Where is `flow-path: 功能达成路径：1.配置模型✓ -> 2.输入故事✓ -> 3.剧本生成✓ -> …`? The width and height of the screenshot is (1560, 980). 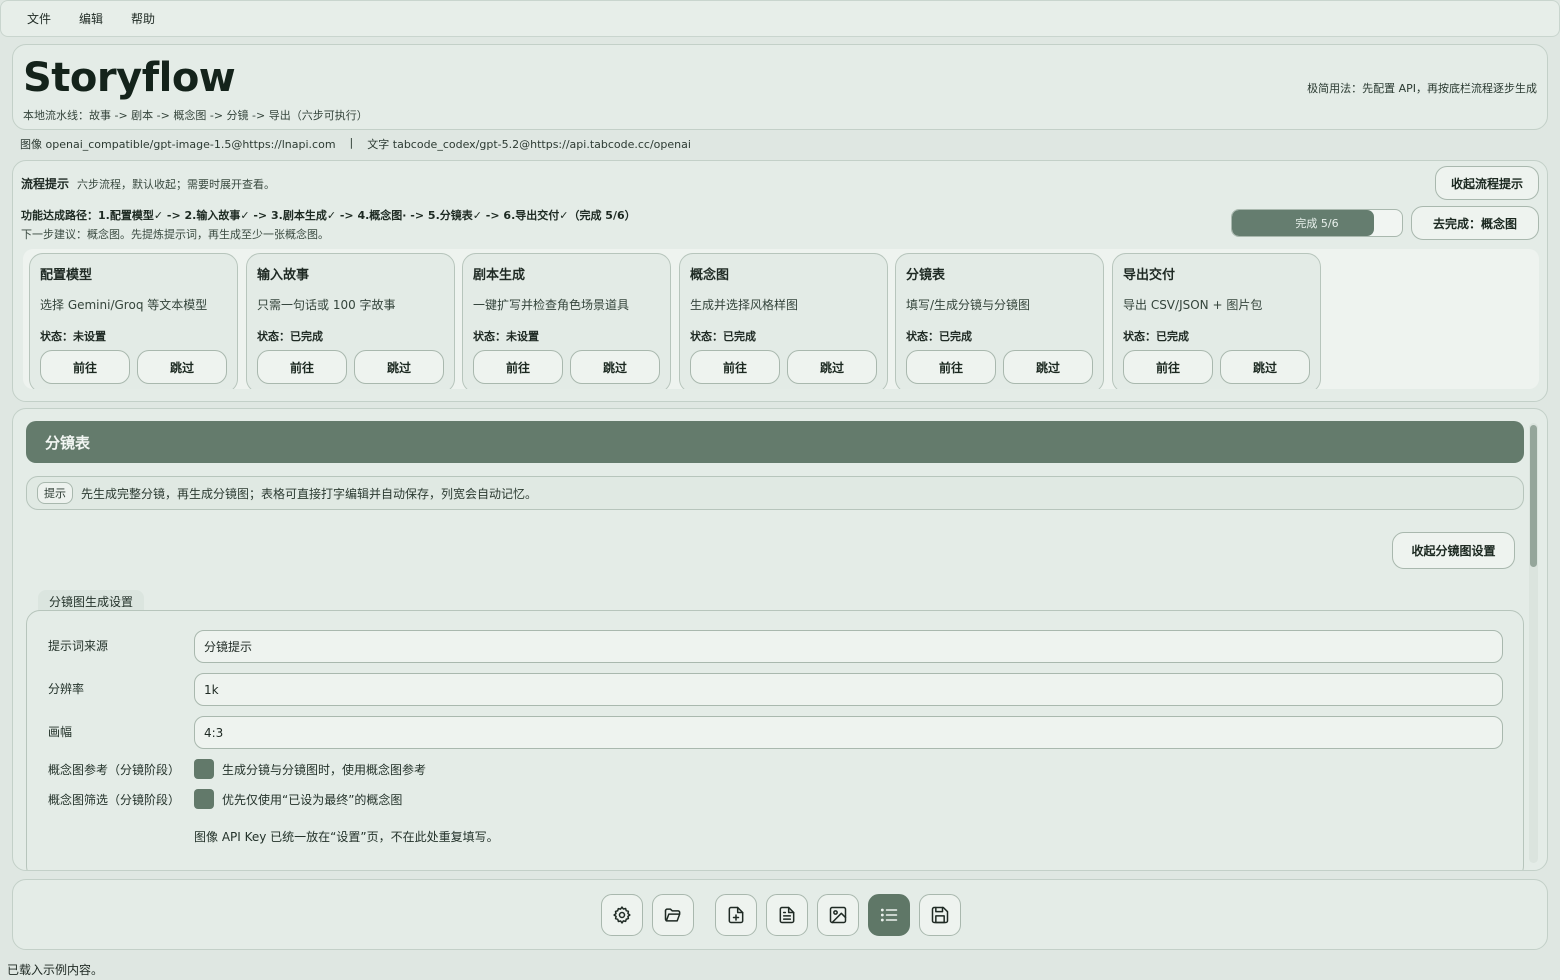 flow-path: 功能达成路径：1.配置模型✓ -> 2.输入故事✓ -> 3.剧本生成✓ -> … is located at coordinates (328, 215).